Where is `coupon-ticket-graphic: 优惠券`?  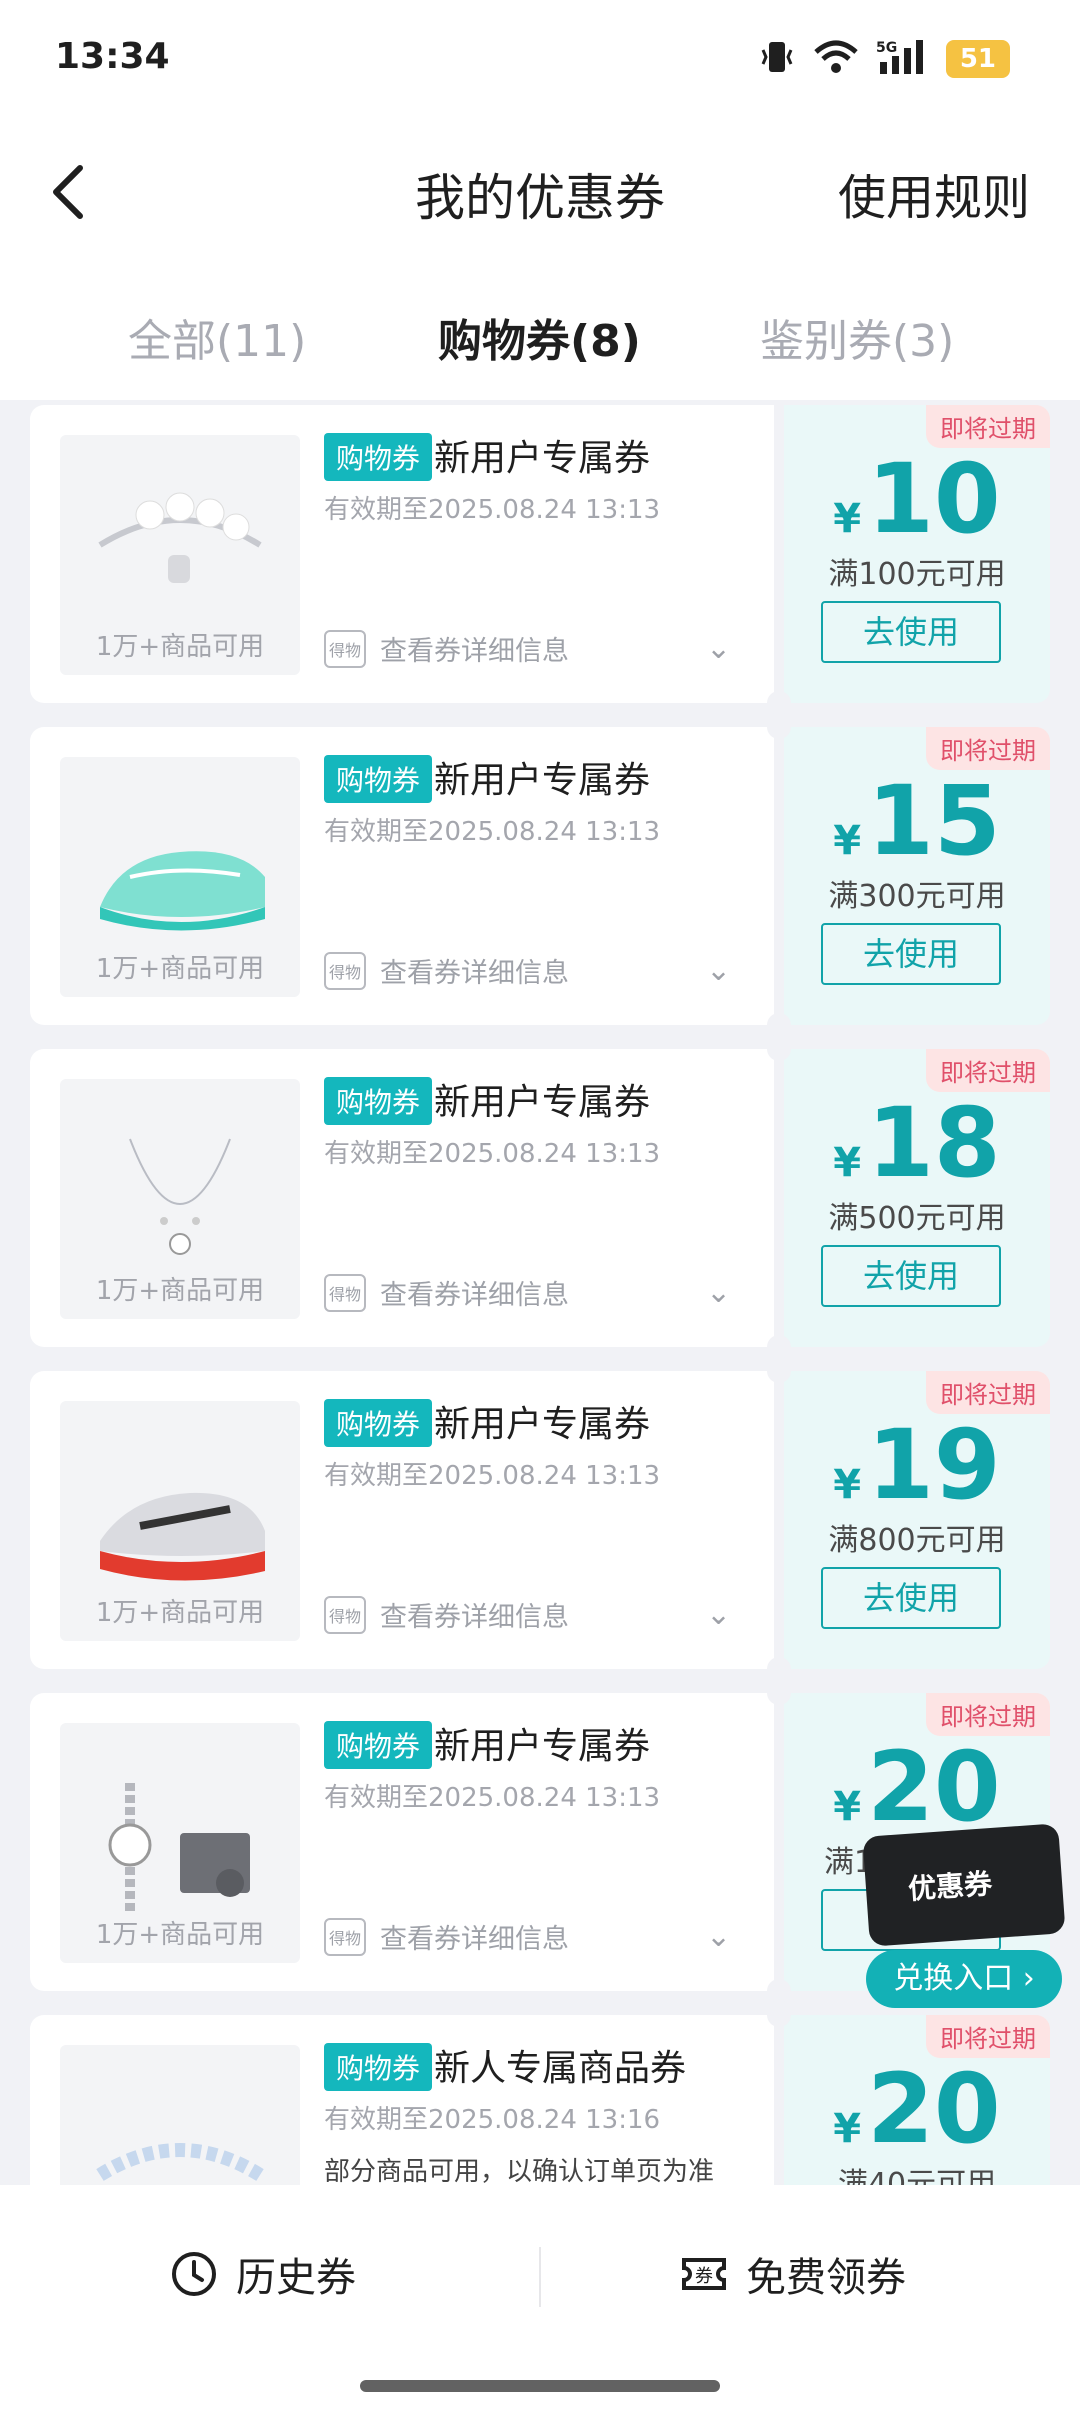
coupon-ticket-graphic: 优惠券 is located at coordinates (964, 1885).